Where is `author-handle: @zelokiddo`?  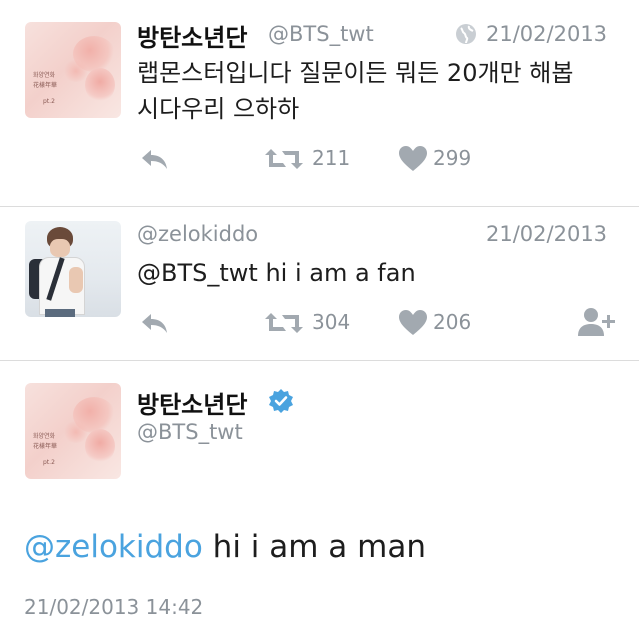
author-handle: @zelokiddo is located at coordinates (197, 234).